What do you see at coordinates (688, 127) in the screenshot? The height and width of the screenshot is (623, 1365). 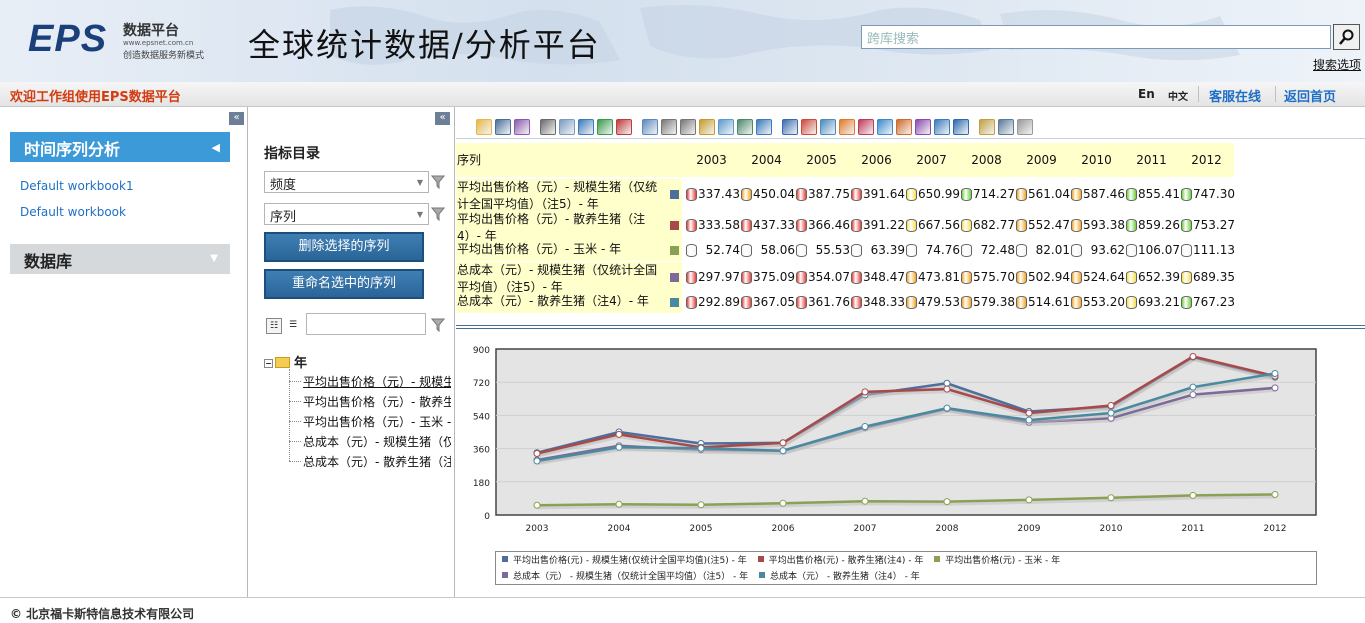 I see `filter-menu-icon` at bounding box center [688, 127].